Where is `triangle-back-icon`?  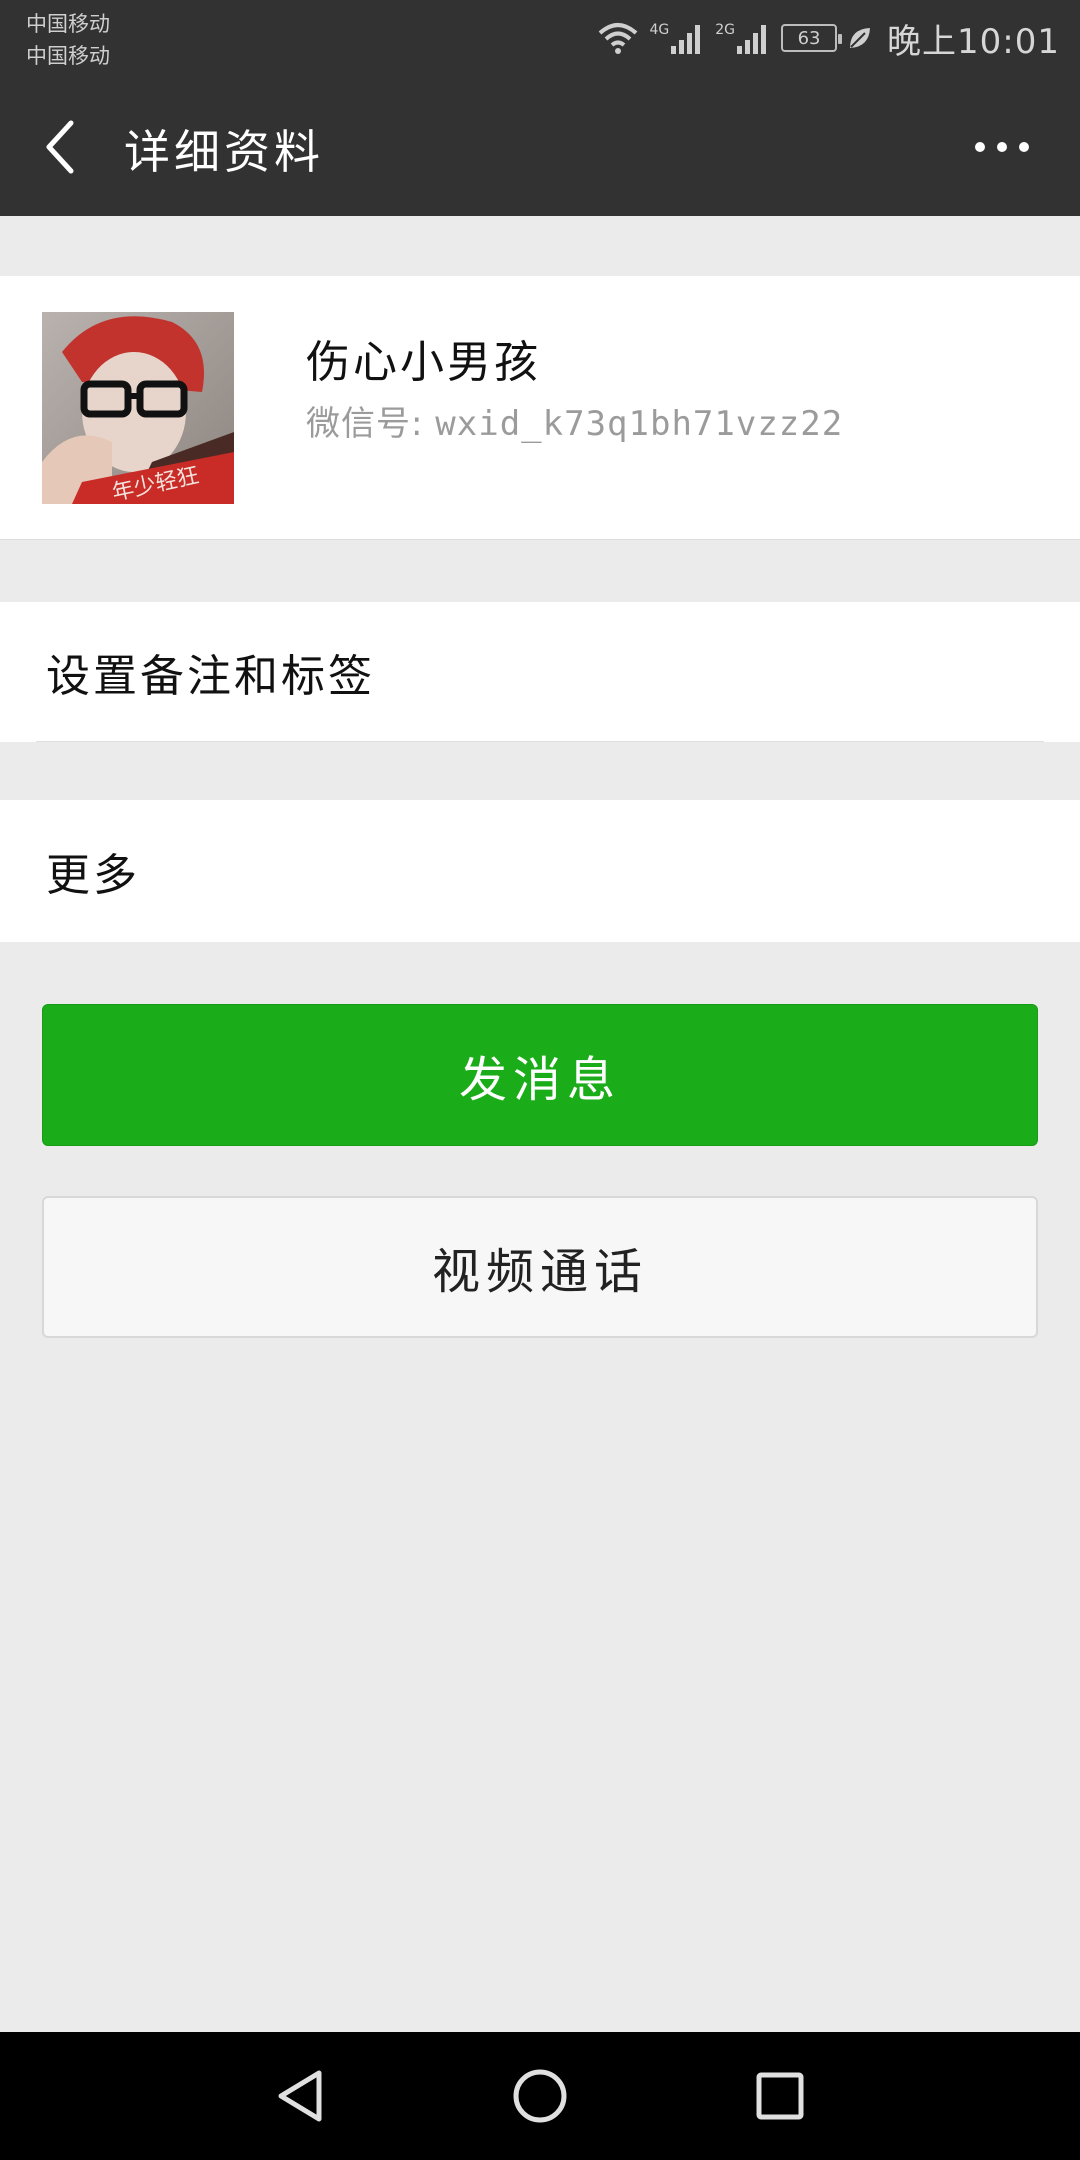 triangle-back-icon is located at coordinates (300, 2096).